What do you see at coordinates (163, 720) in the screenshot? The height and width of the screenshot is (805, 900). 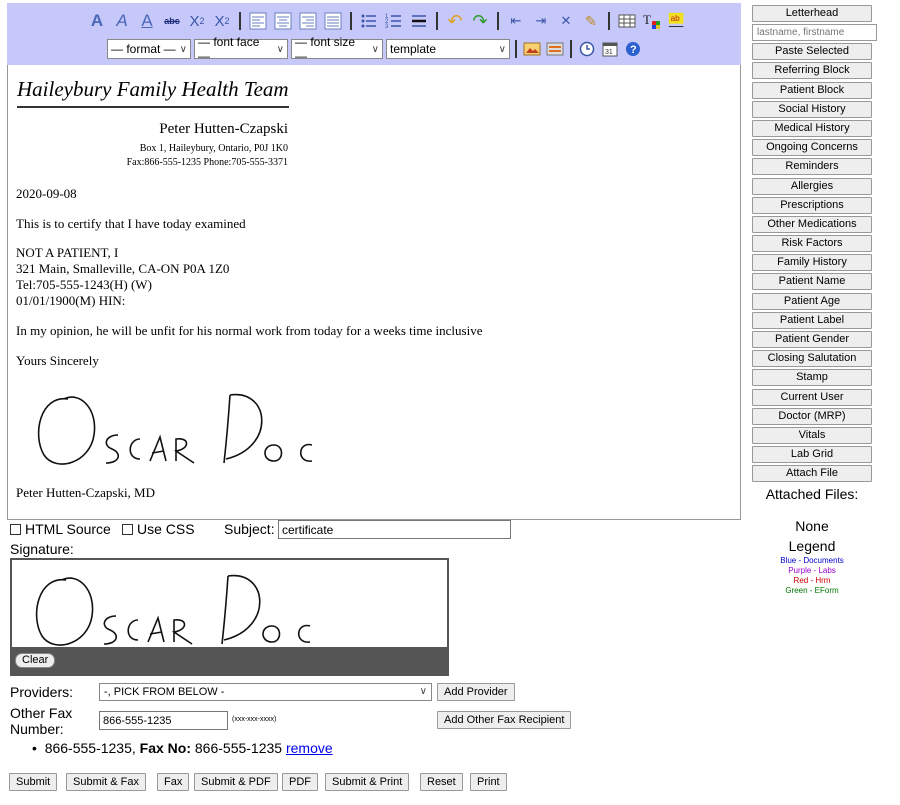 I see `other-fax-input` at bounding box center [163, 720].